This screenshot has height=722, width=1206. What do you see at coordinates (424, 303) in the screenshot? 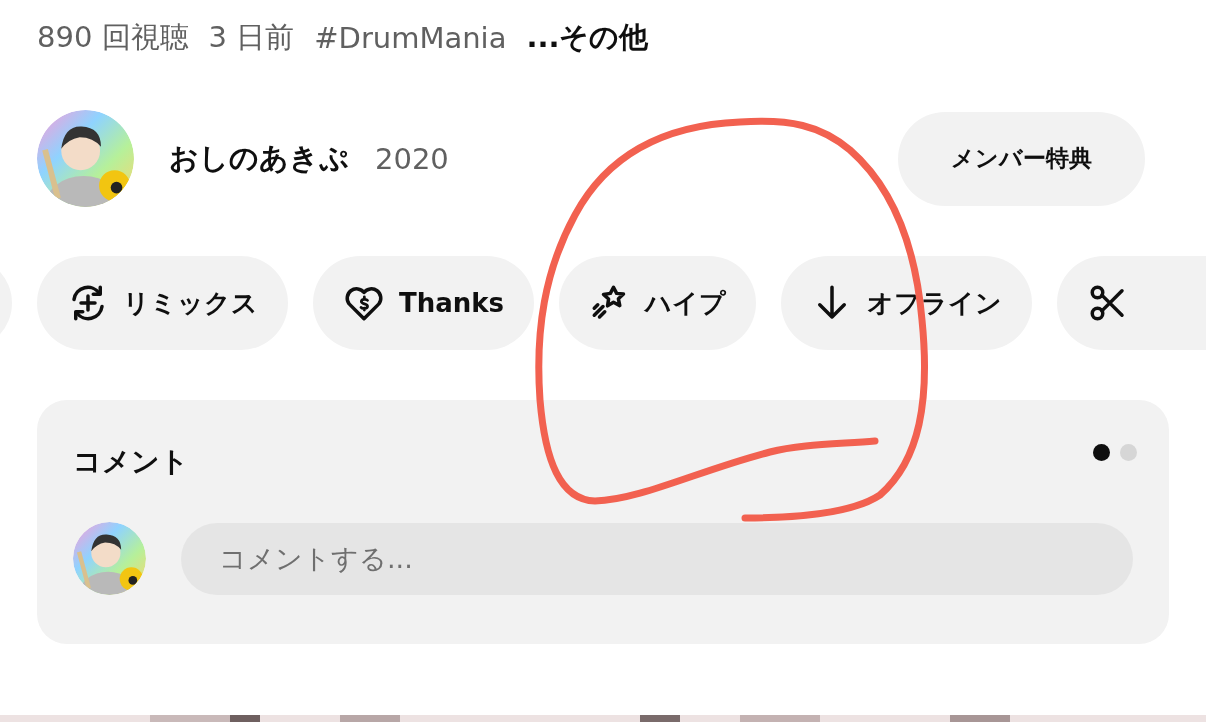
I see `action-chip: Thanks` at bounding box center [424, 303].